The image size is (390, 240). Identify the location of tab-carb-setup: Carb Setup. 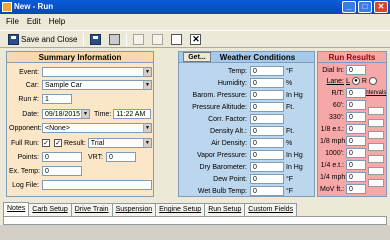
(50, 209).